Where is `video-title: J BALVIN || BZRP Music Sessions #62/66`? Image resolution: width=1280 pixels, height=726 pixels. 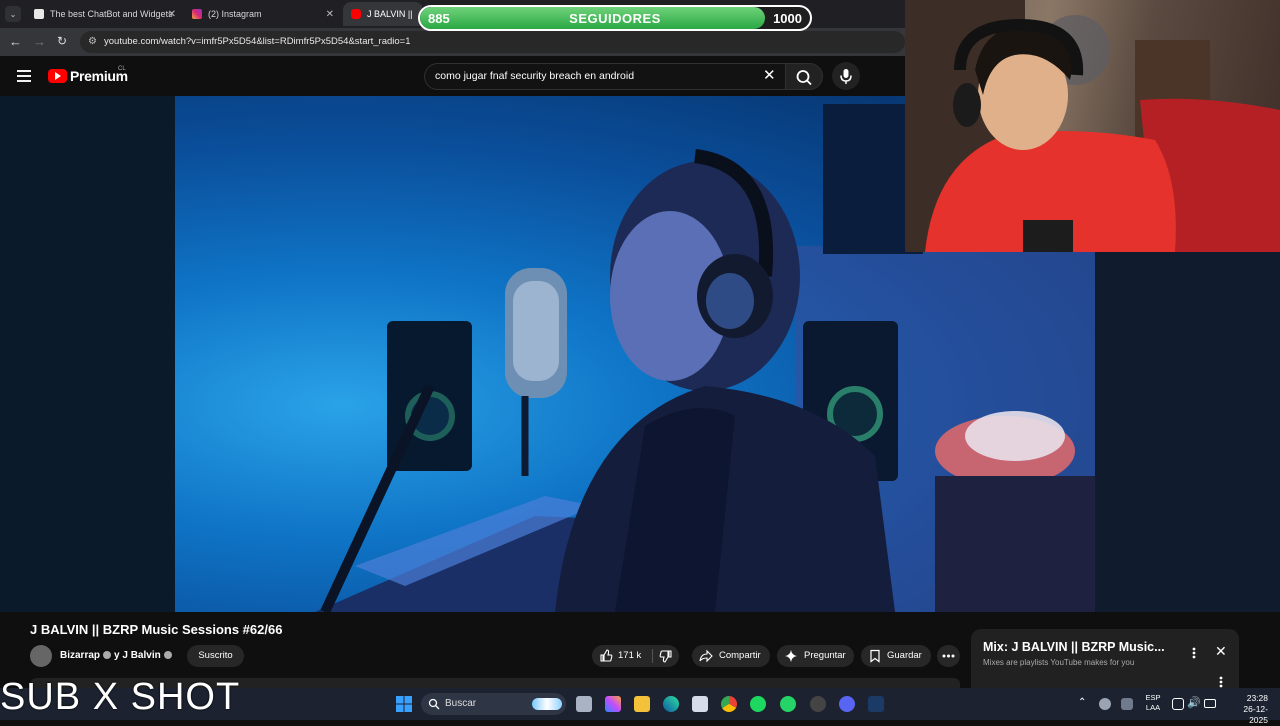
video-title: J BALVIN || BZRP Music Sessions #62/66 is located at coordinates (156, 629).